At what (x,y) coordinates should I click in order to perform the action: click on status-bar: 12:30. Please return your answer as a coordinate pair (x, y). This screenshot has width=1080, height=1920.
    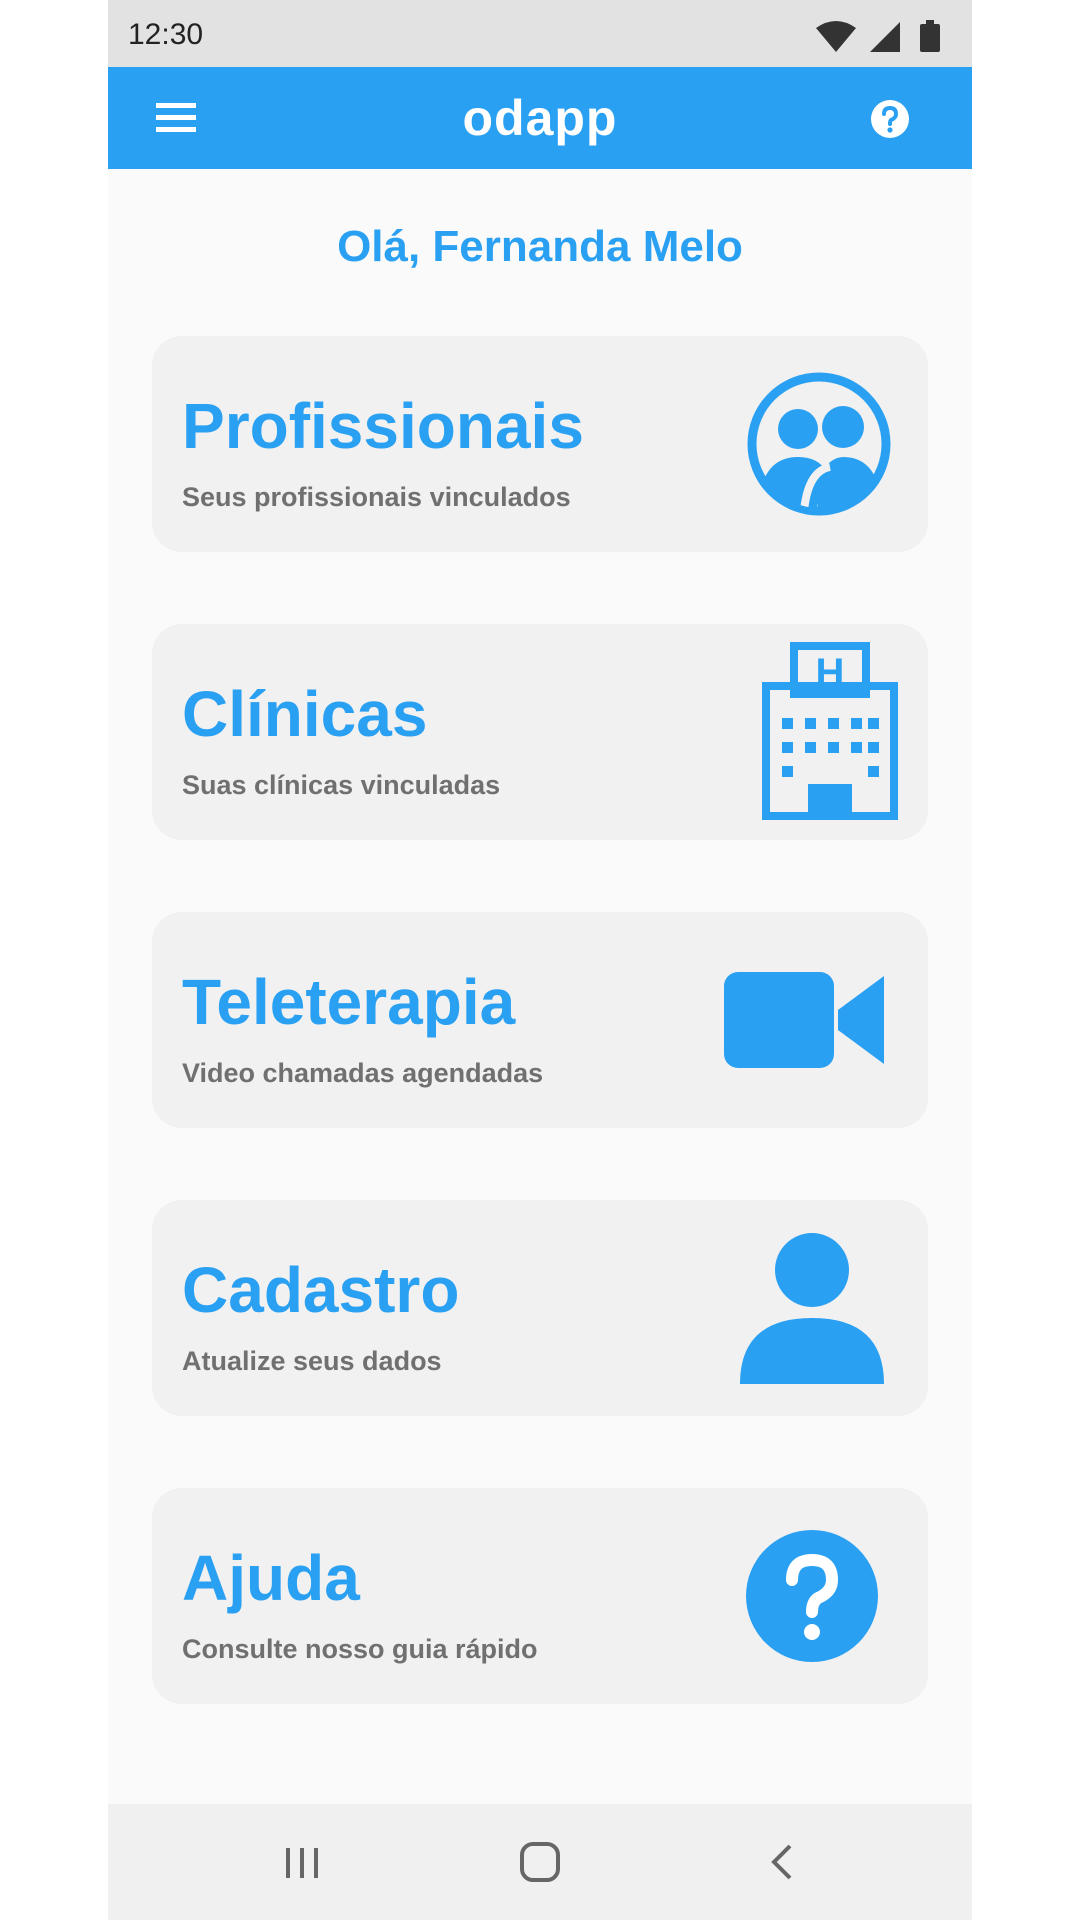
    Looking at the image, I should click on (540, 33).